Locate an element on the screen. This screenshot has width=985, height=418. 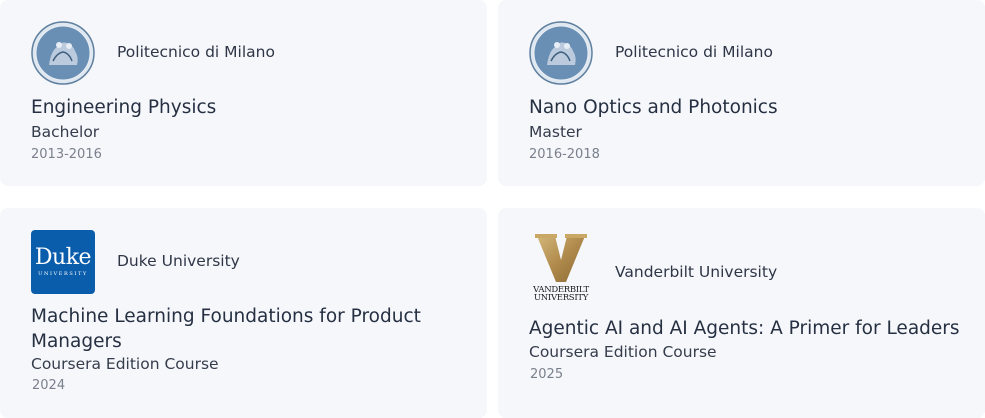
years: 2025 is located at coordinates (547, 374).